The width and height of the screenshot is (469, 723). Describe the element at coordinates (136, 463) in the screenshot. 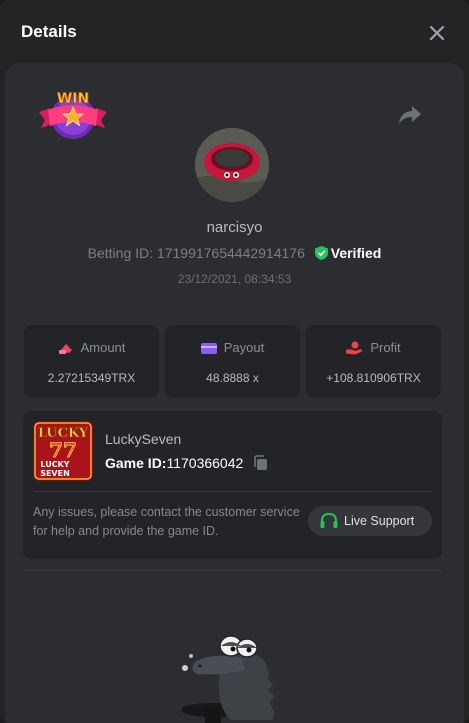

I see `game-id-label: Game ID:` at that location.